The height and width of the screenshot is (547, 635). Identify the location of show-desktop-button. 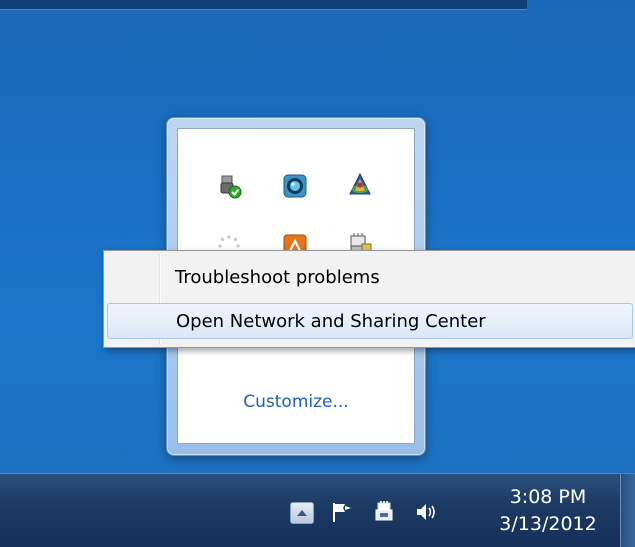
(627, 510).